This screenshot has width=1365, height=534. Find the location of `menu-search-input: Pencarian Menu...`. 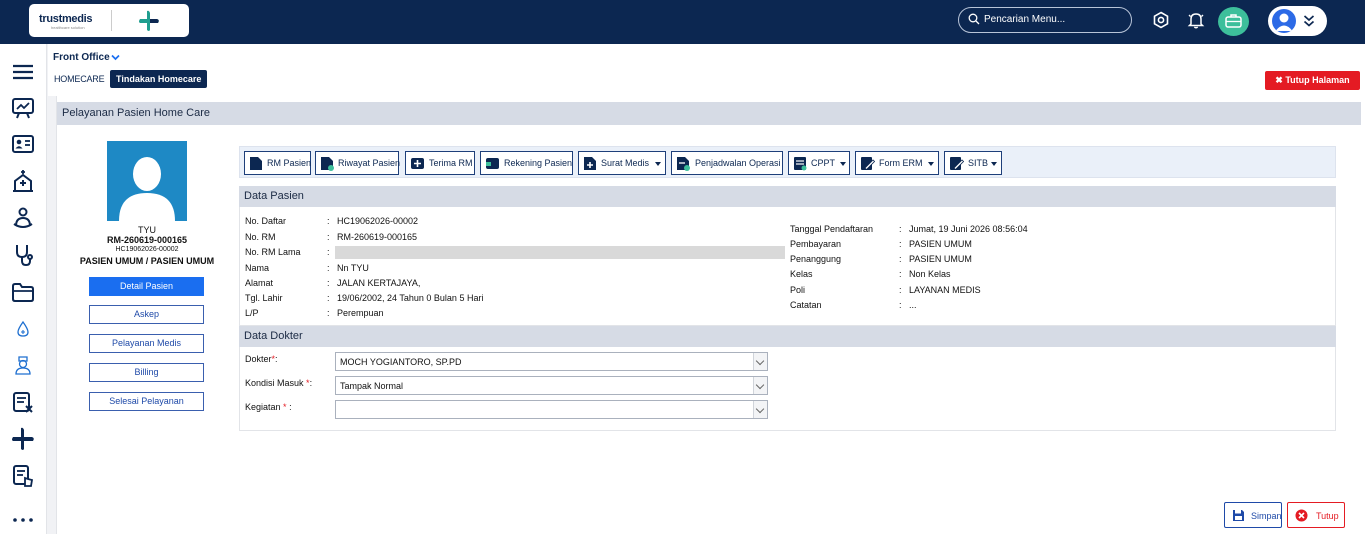

menu-search-input: Pencarian Menu... is located at coordinates (1045, 20).